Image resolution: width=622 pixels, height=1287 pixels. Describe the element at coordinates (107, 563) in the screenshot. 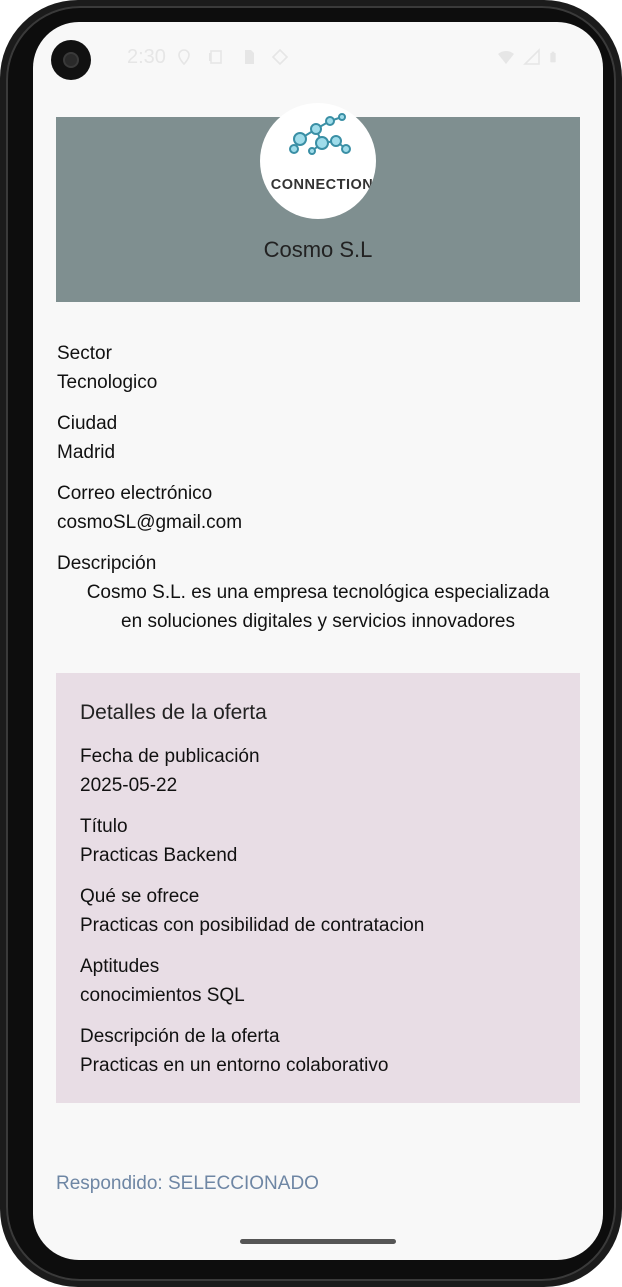

I see `description-label: Descripción` at that location.